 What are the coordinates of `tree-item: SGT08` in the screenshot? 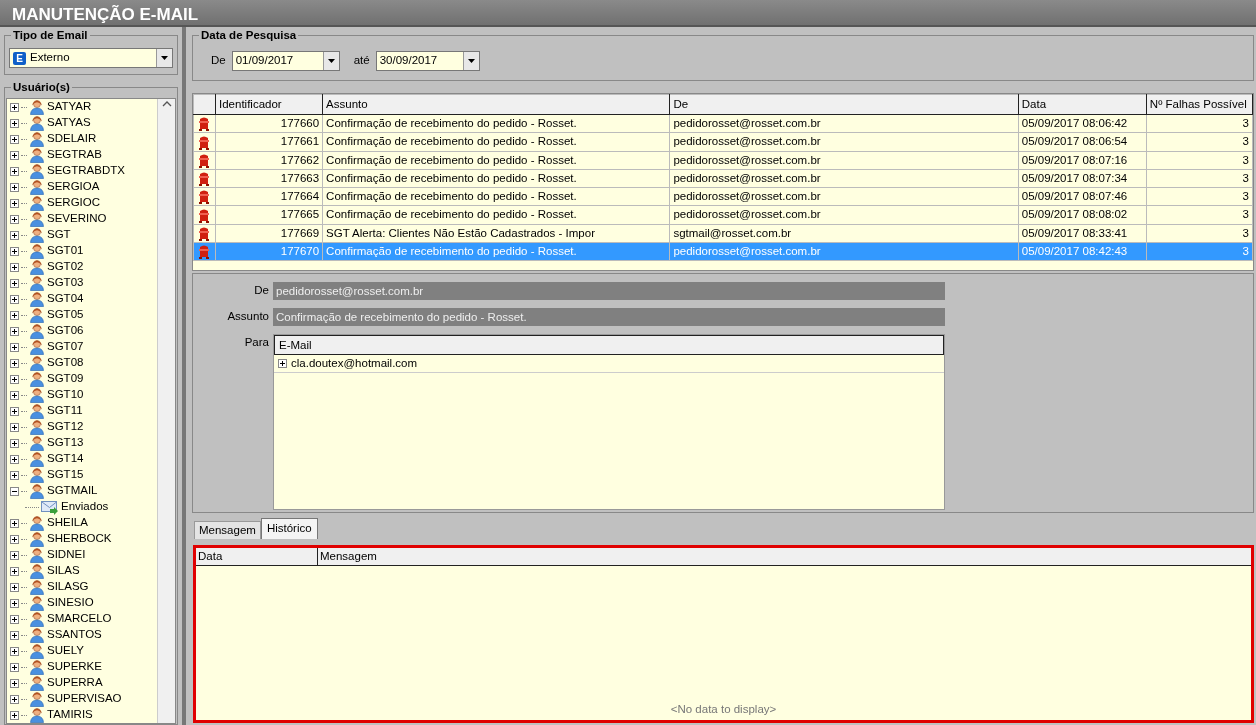 It's located at (82, 363).